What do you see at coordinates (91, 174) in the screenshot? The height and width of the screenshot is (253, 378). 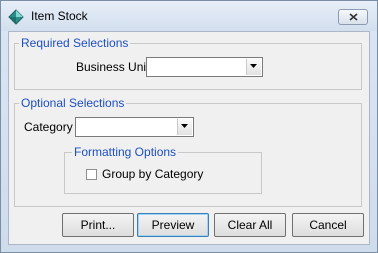 I see `group-by-category-checkbox` at bounding box center [91, 174].